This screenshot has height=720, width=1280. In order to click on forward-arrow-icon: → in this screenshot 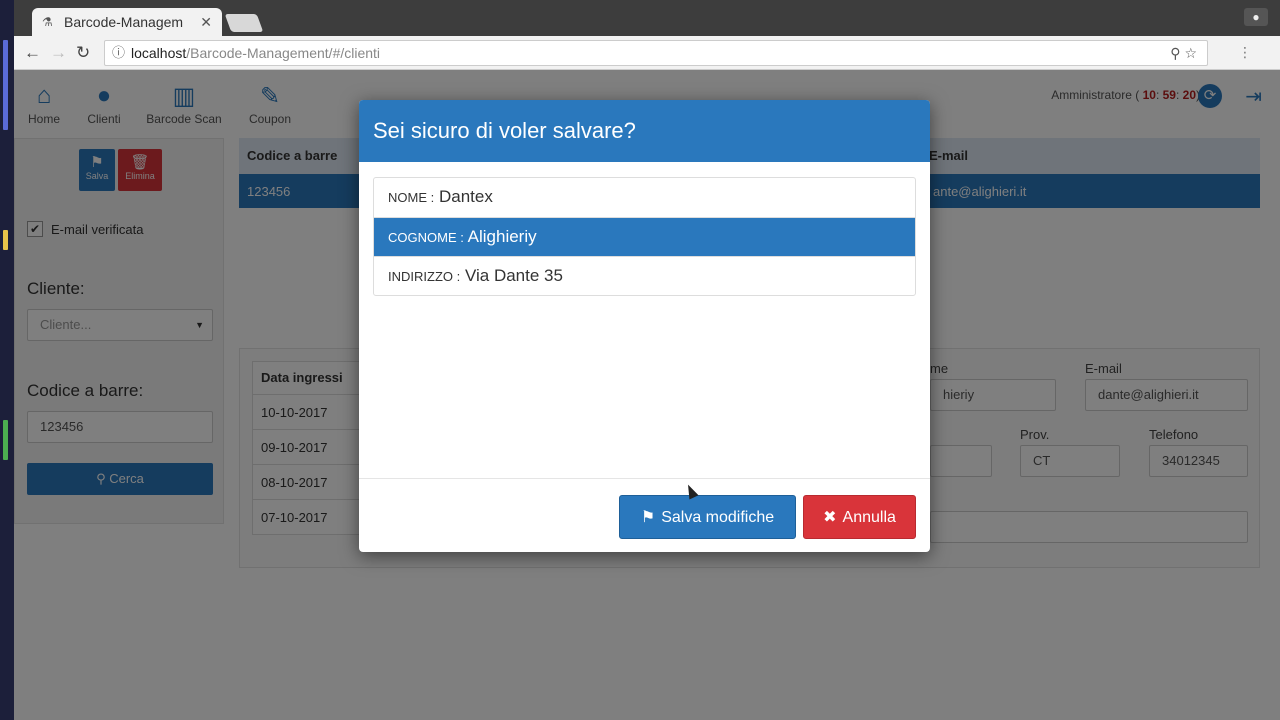, I will do `click(58, 53)`.